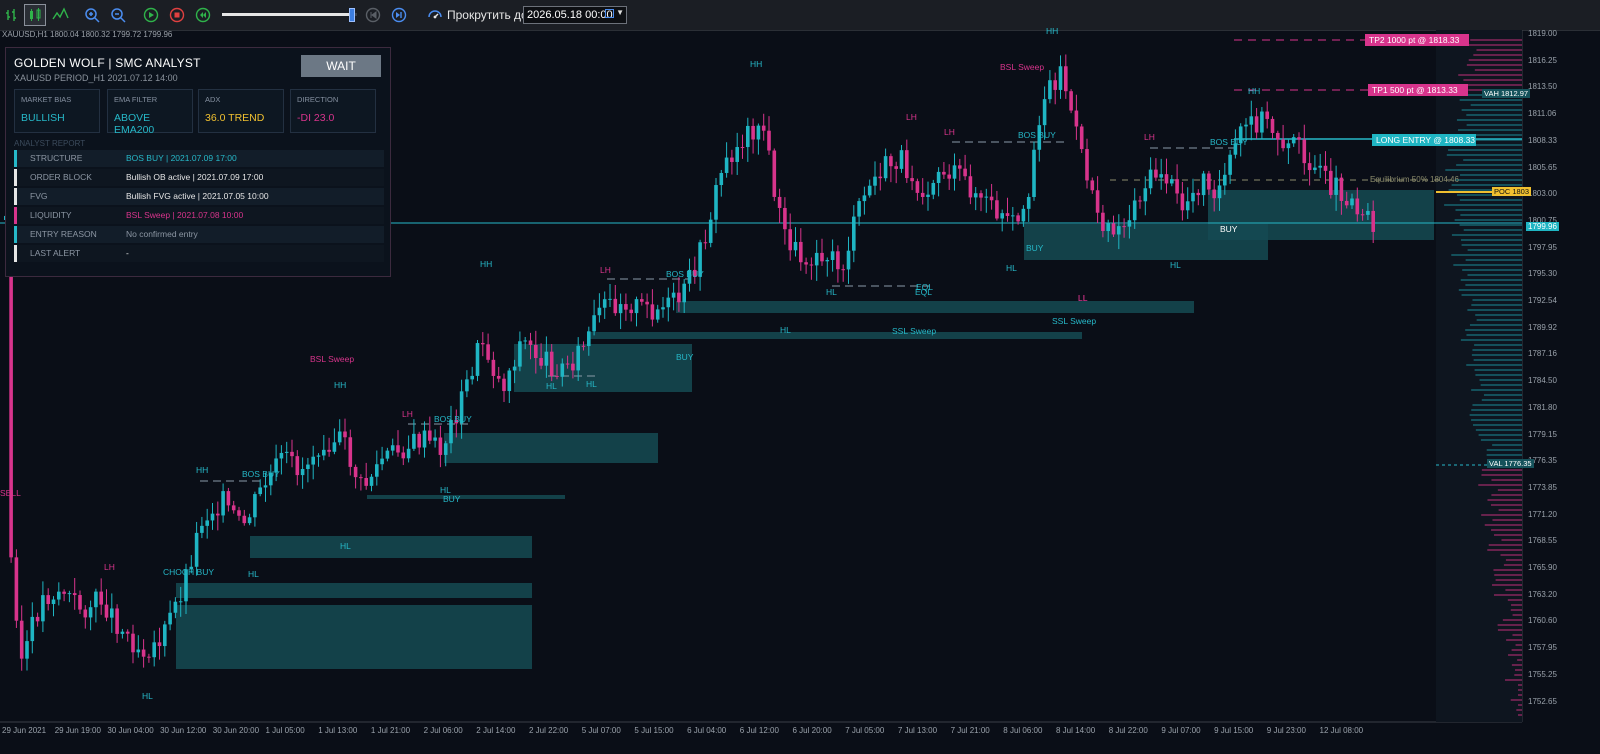  I want to click on equilibrium-label: Equilibrium 50% 1804.46, so click(1414, 179).